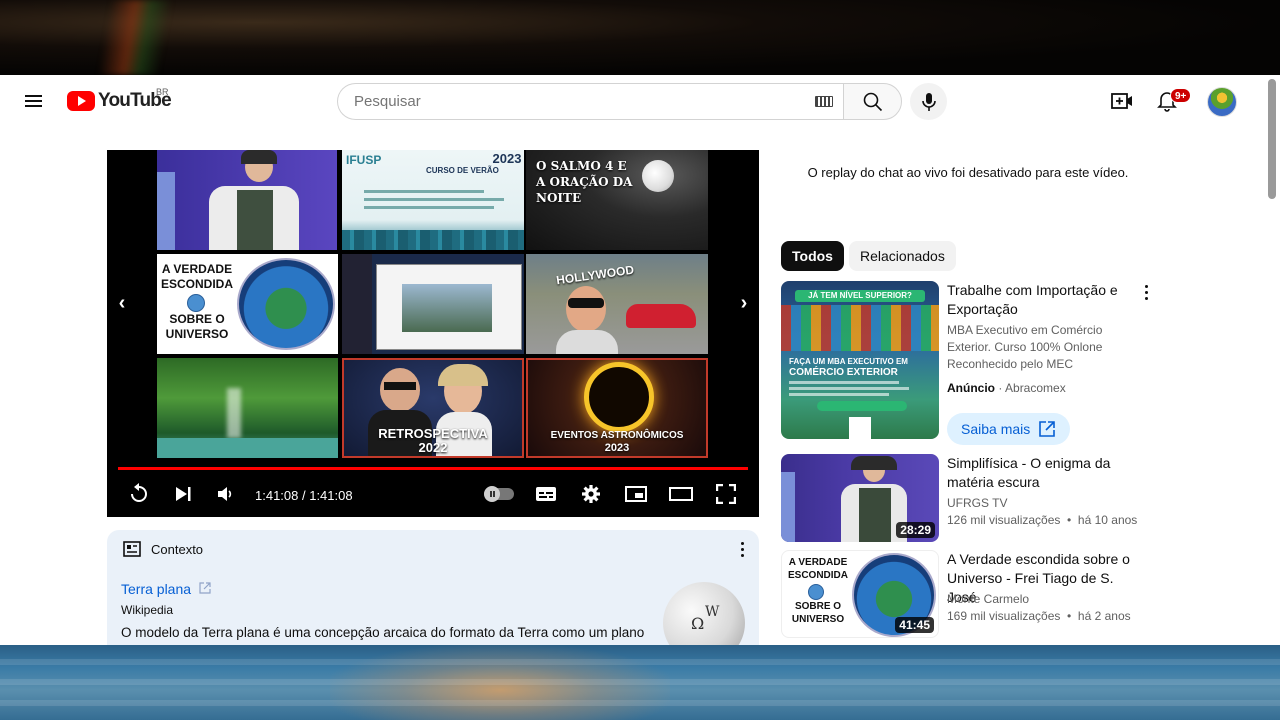 The width and height of the screenshot is (1280, 720). What do you see at coordinates (860, 498) in the screenshot?
I see `video-thumbnail: 28:29` at bounding box center [860, 498].